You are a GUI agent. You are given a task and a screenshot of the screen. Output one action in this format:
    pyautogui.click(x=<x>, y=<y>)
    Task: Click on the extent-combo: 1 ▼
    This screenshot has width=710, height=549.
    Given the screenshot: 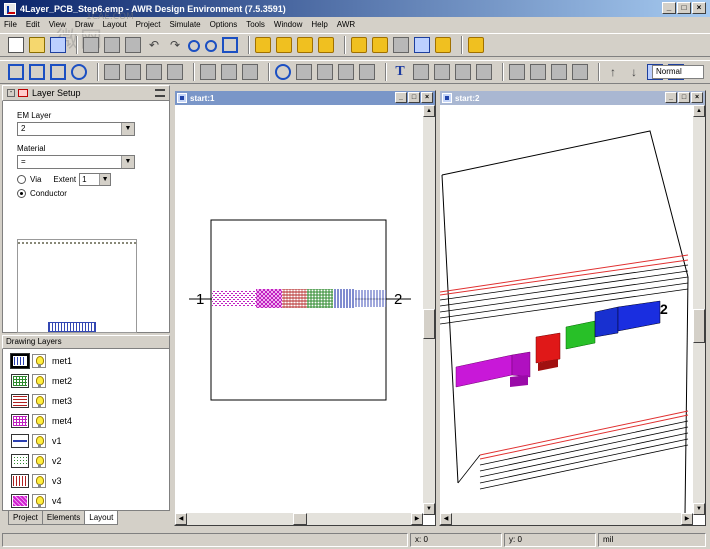 What is the action you would take?
    pyautogui.click(x=95, y=179)
    